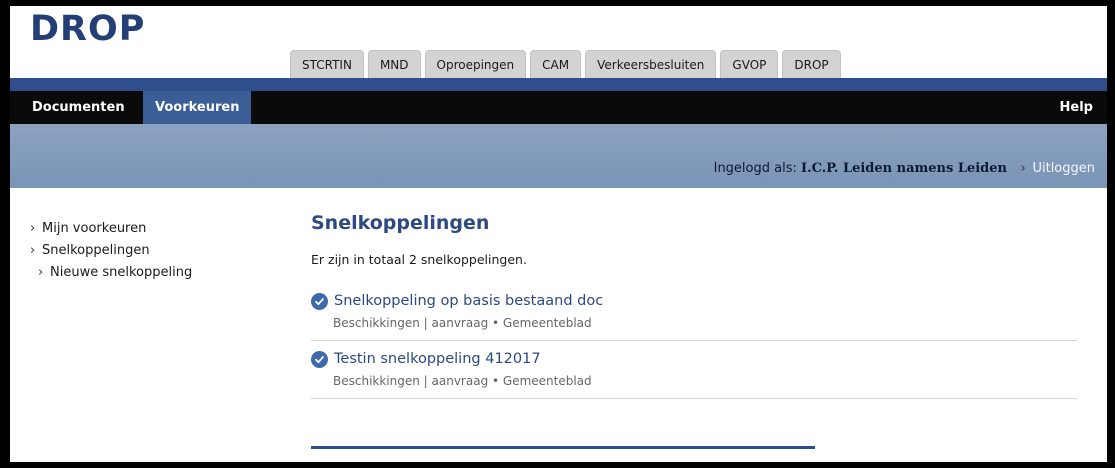 The image size is (1115, 468). Describe the element at coordinates (563, 447) in the screenshot. I see `footer-divider` at that location.